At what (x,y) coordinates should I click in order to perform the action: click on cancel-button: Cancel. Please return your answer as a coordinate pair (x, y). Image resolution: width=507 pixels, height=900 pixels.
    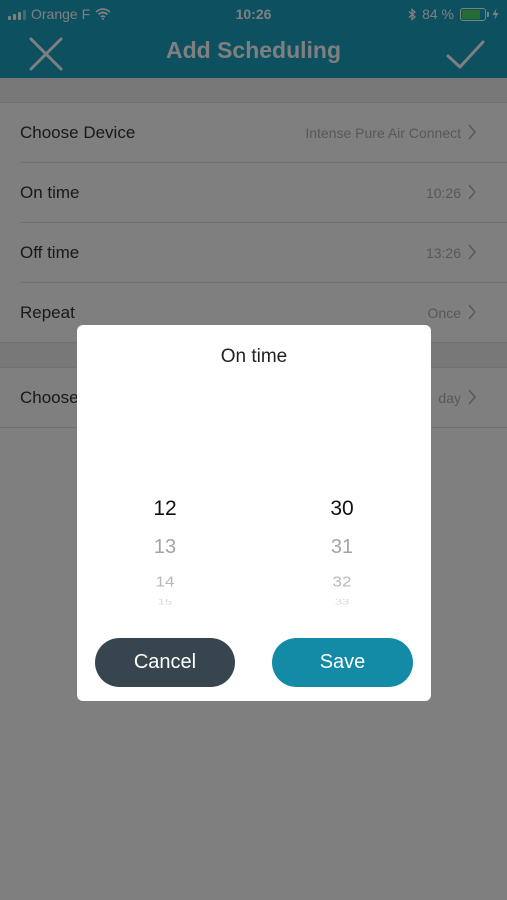
    Looking at the image, I should click on (165, 662).